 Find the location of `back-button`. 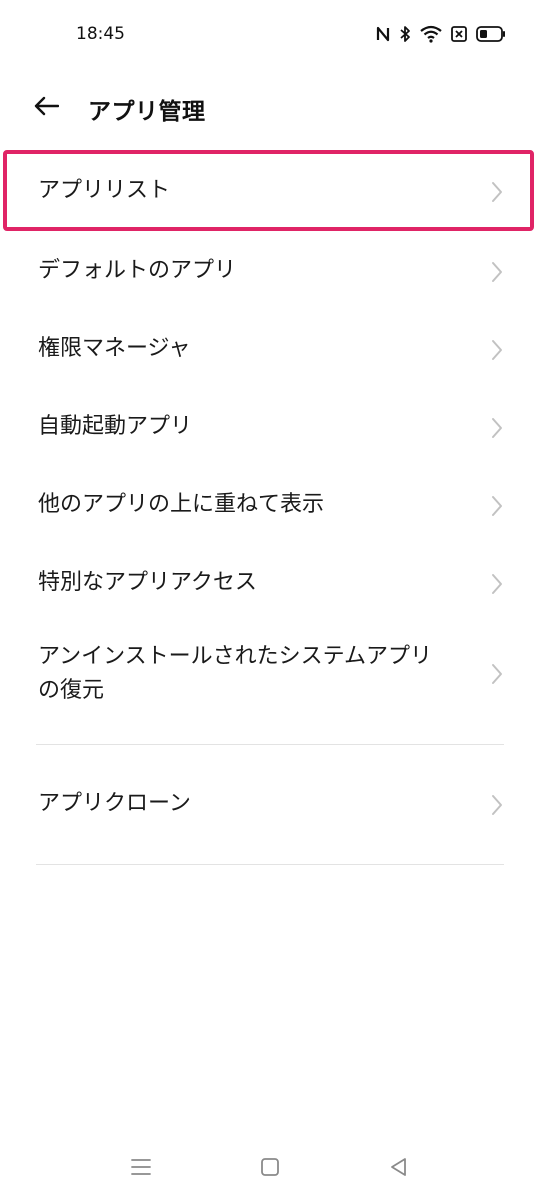

back-button is located at coordinates (46, 108).